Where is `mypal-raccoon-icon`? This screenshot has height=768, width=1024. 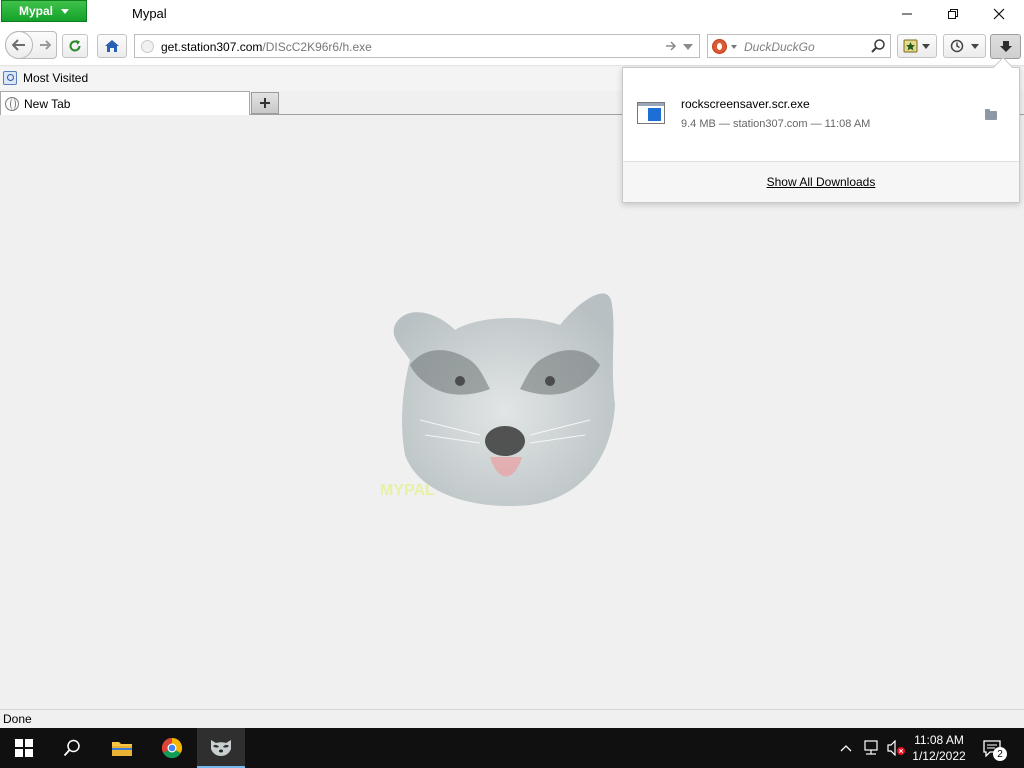 mypal-raccoon-icon is located at coordinates (221, 748).